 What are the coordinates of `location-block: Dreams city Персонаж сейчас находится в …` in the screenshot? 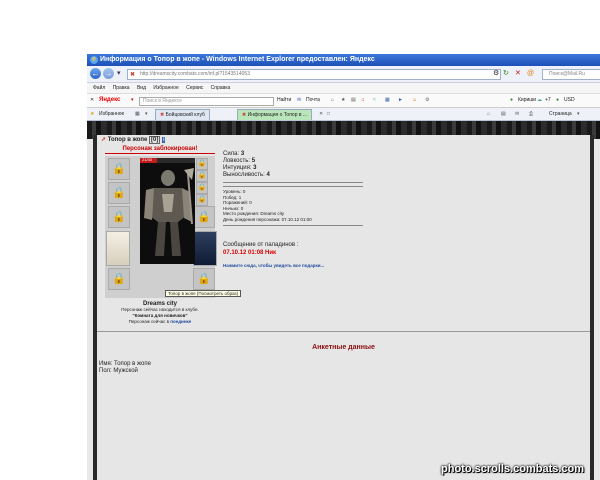 It's located at (160, 313).